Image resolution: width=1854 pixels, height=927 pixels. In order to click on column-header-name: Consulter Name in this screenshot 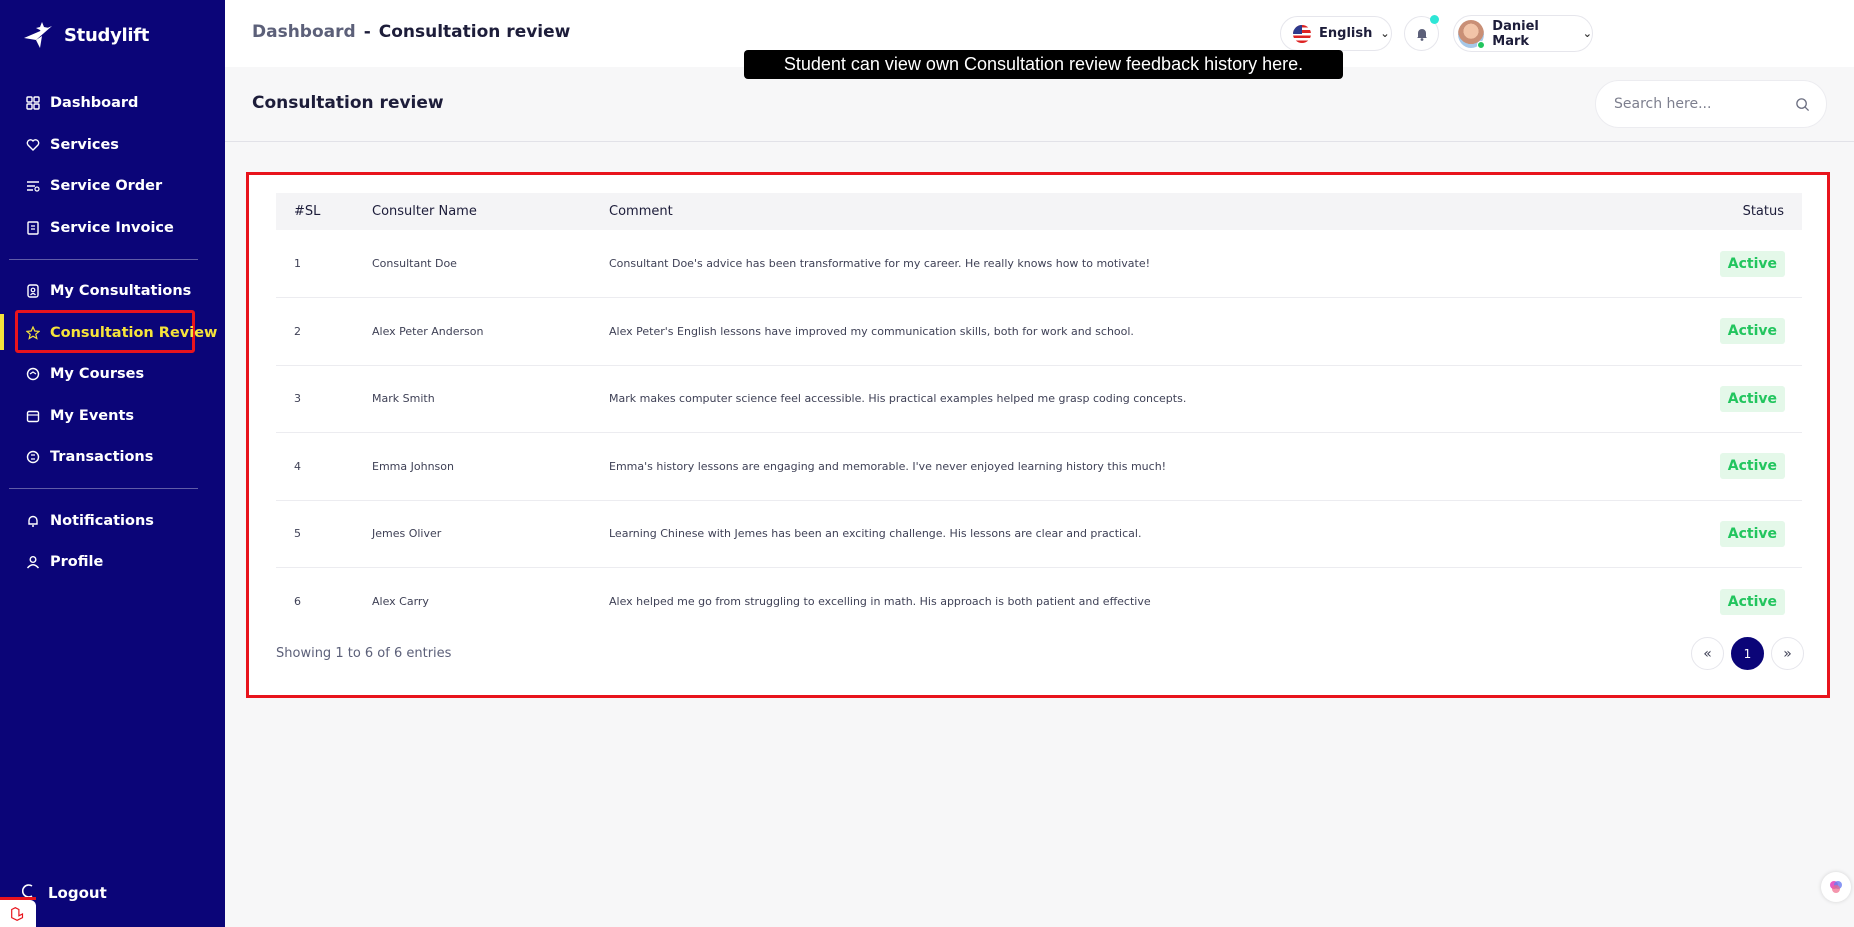, I will do `click(490, 211)`.